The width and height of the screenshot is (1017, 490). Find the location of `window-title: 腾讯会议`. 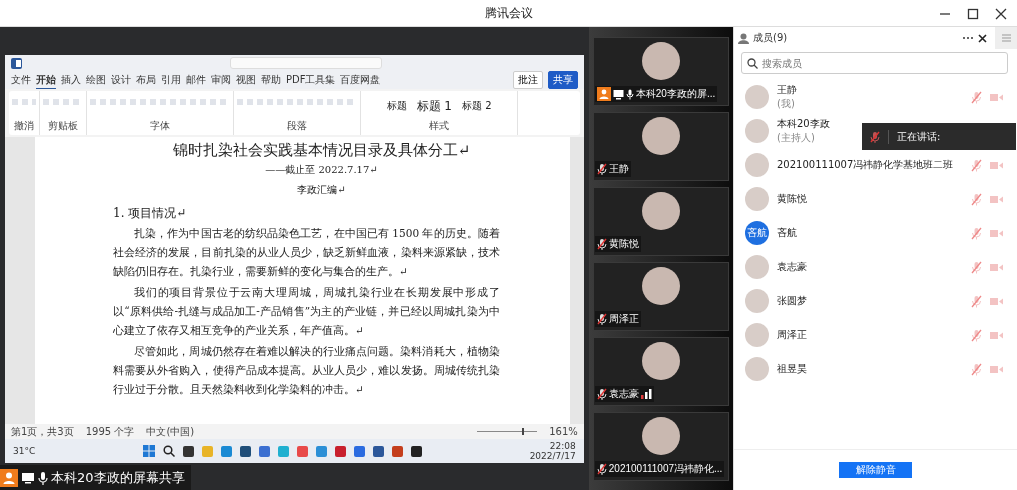

window-title: 腾讯会议 is located at coordinates (508, 13).